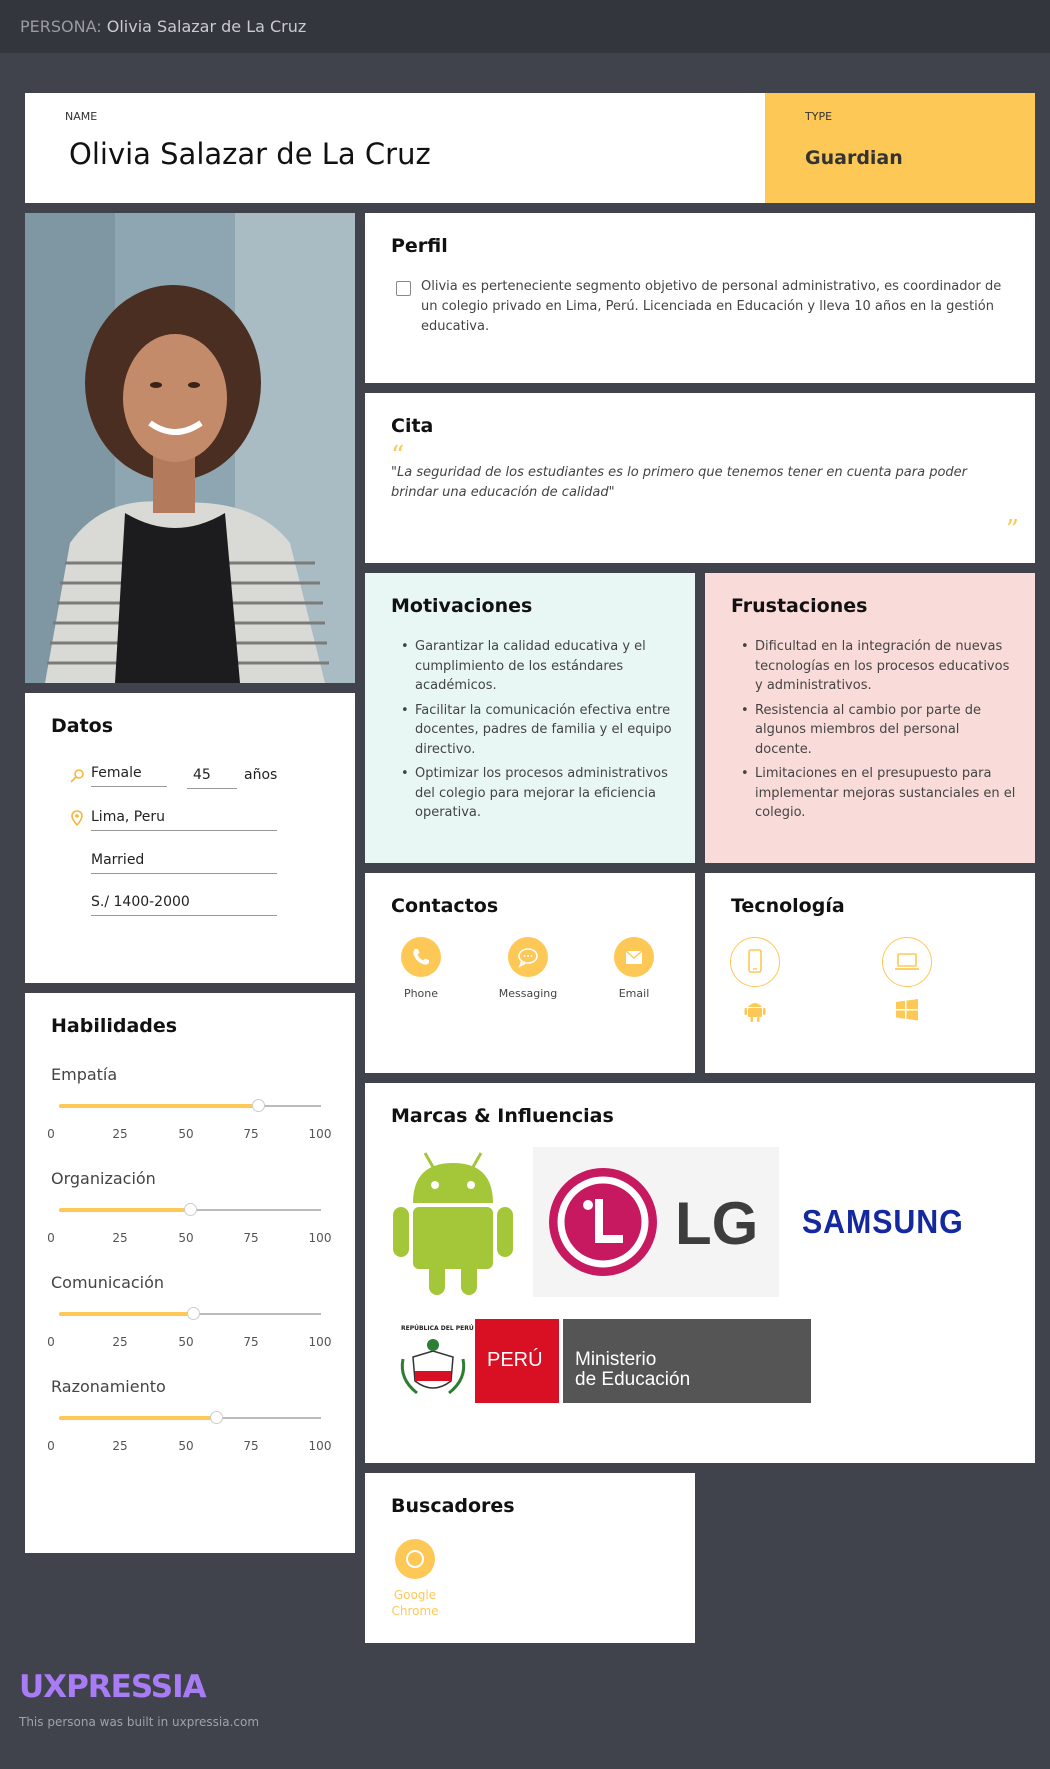 Image resolution: width=1050 pixels, height=1769 pixels. I want to click on contact-label: Messaging, so click(528, 993).